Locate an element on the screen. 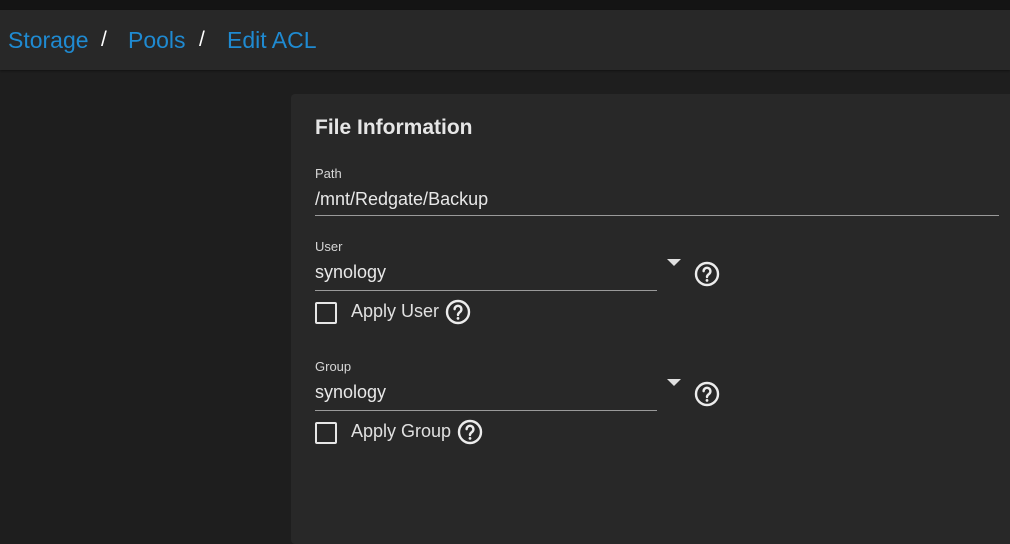 The height and width of the screenshot is (544, 1010). breadcrumb: Storage / Pools / Edit ACL is located at coordinates (505, 40).